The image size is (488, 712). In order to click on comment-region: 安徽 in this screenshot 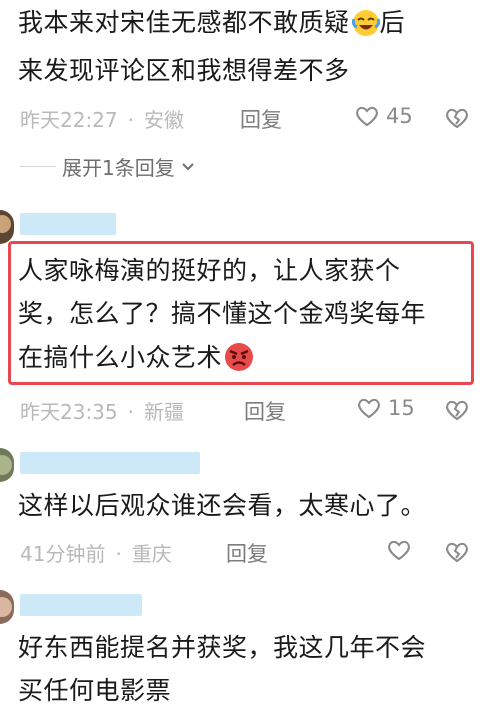, I will do `click(164, 120)`.